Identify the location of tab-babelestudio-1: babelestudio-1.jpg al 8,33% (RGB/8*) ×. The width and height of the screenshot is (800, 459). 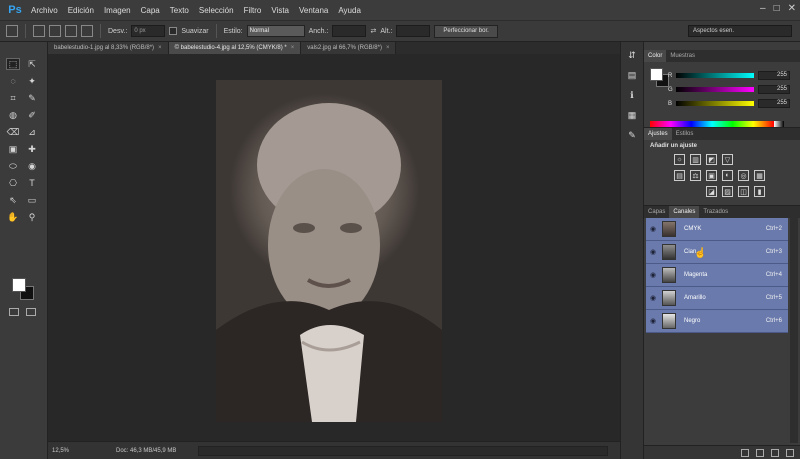
(108, 48).